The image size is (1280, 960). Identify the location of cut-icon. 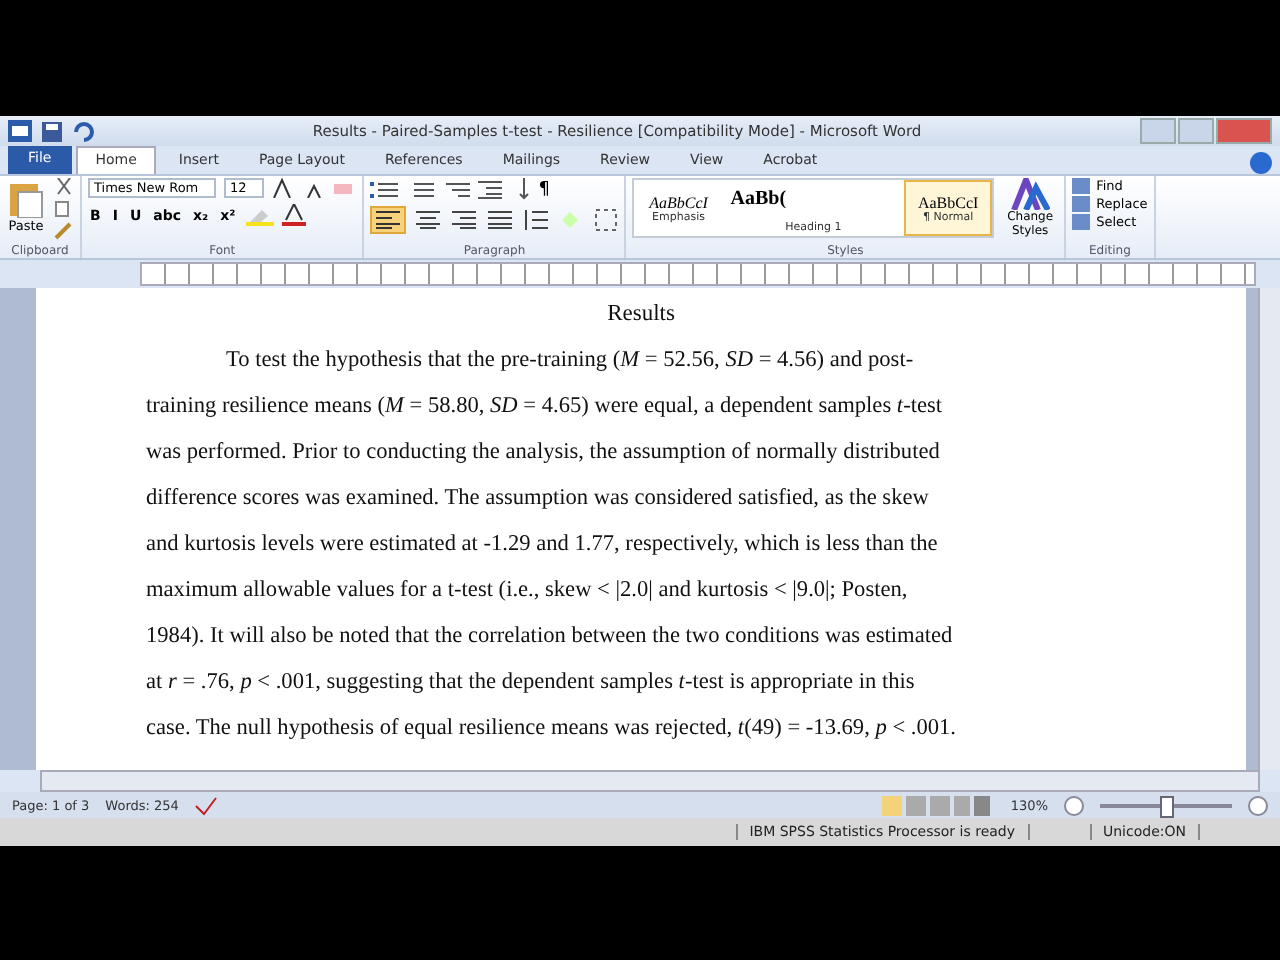
(64, 187).